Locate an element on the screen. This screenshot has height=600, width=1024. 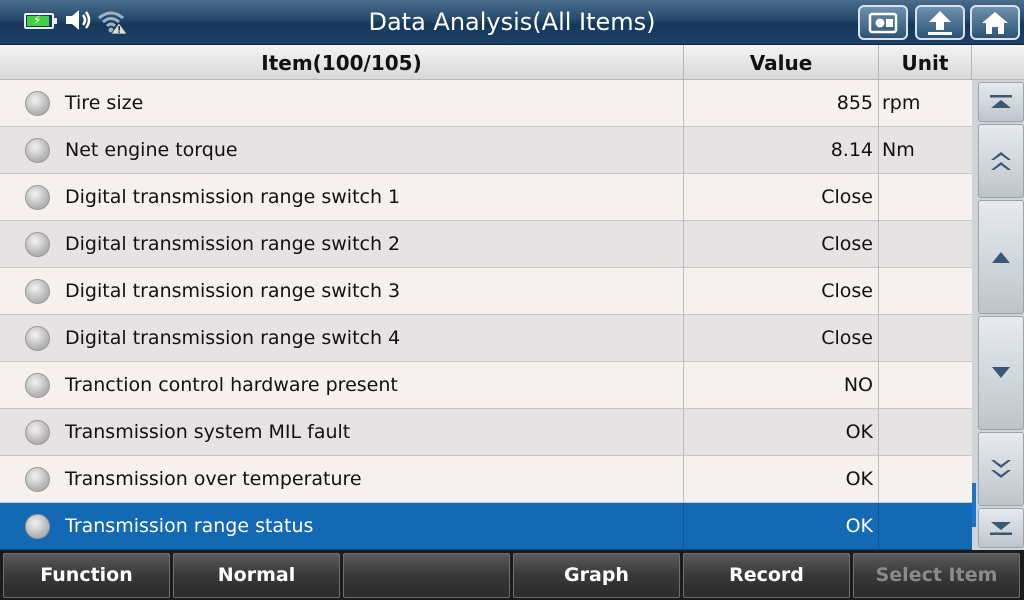
item-name: Digital transmission range switch 4 is located at coordinates (233, 338).